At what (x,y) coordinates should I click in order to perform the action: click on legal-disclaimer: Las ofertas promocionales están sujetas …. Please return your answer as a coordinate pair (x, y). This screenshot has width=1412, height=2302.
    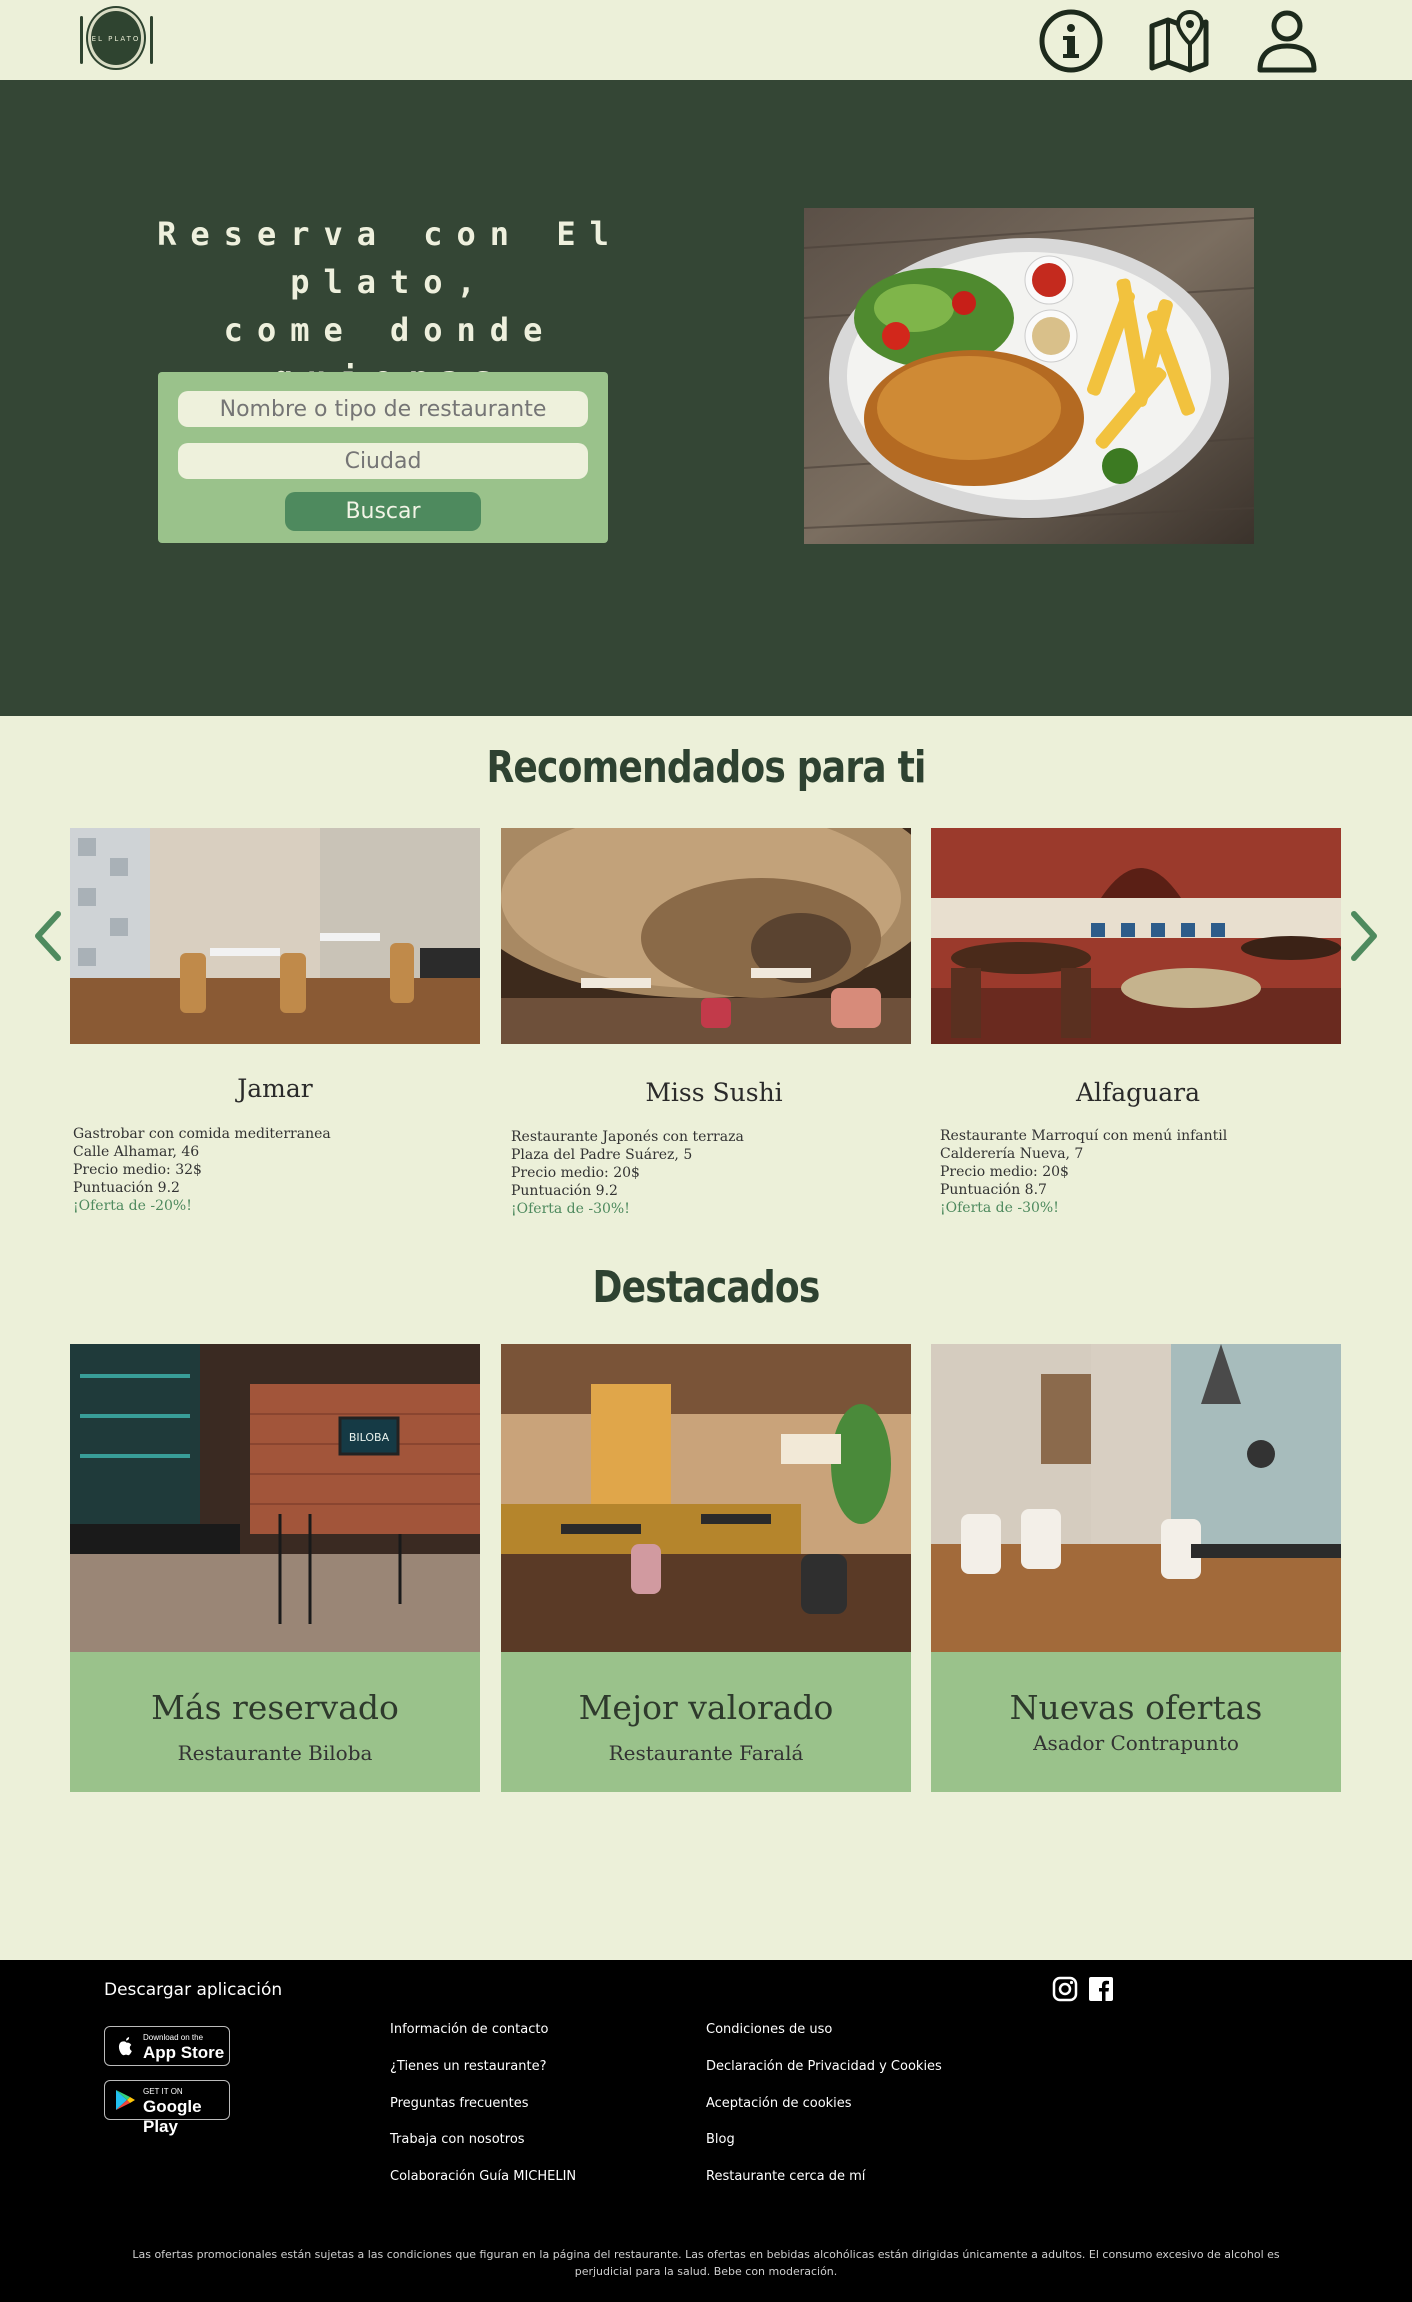
    Looking at the image, I should click on (706, 2263).